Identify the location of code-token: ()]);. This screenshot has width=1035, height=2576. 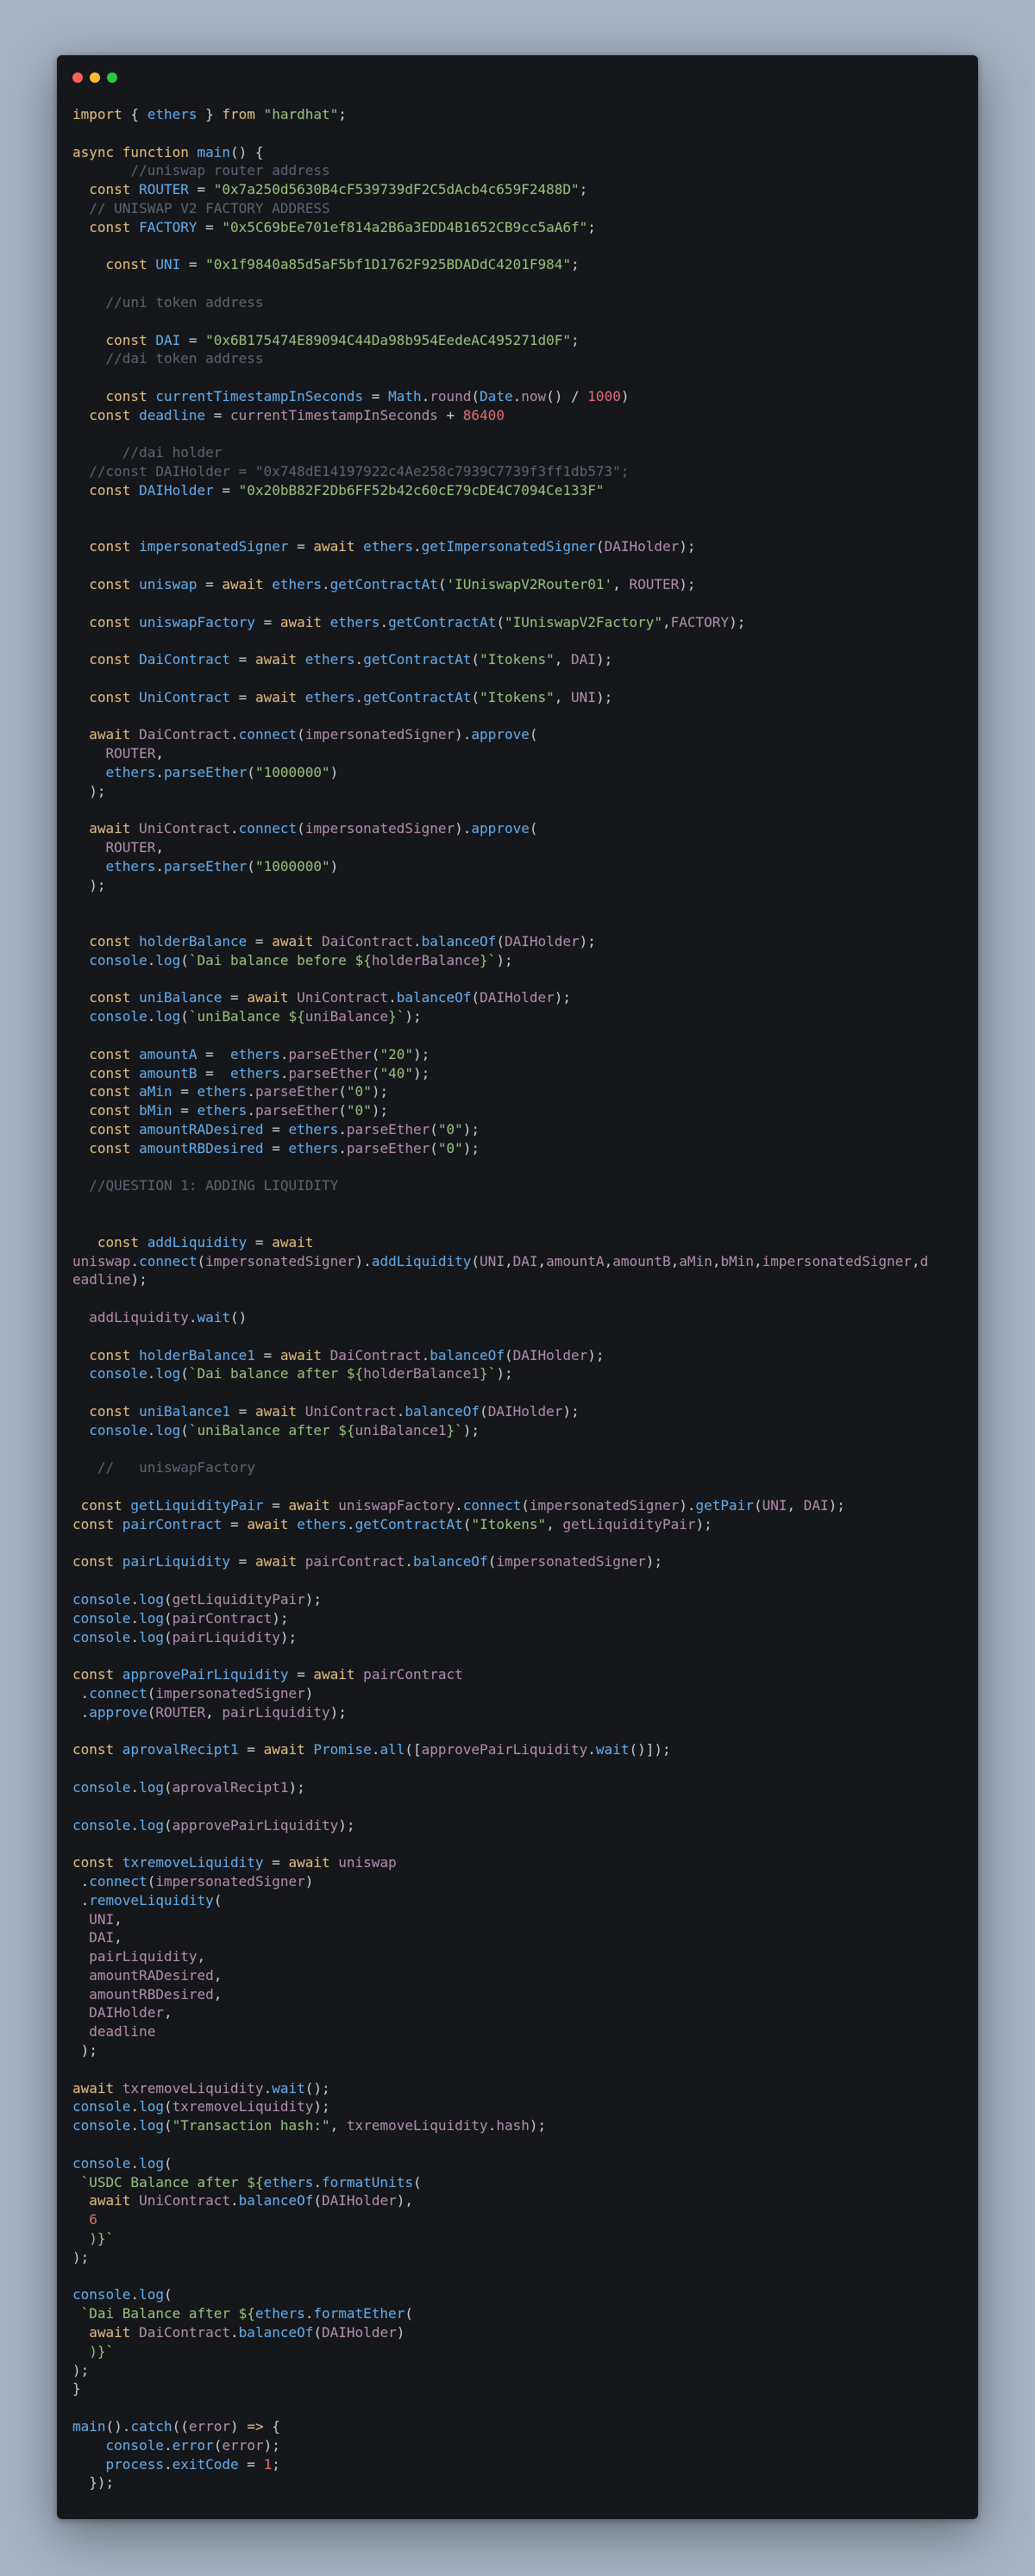
(650, 1749).